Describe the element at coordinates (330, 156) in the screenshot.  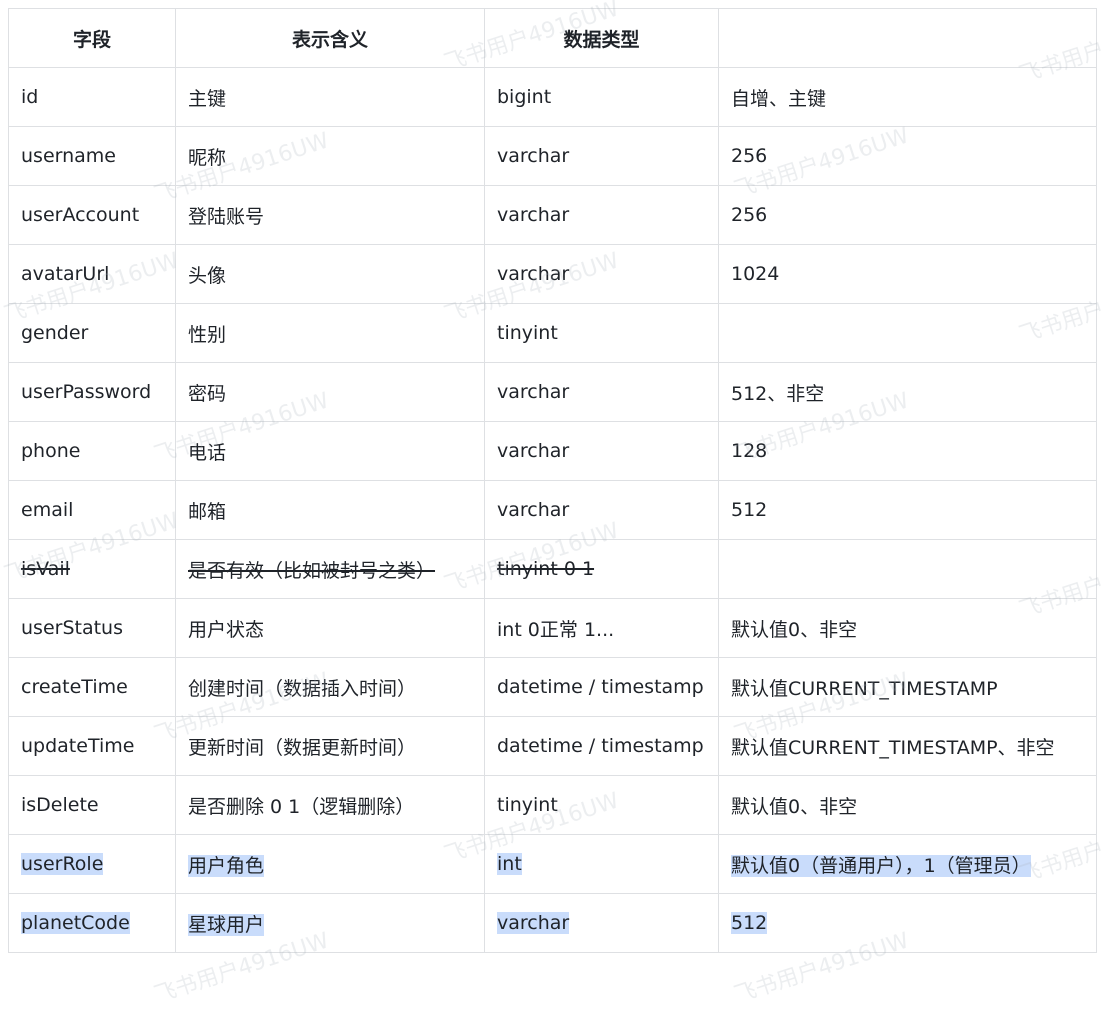
I see `cell-meaning: 昵称` at that location.